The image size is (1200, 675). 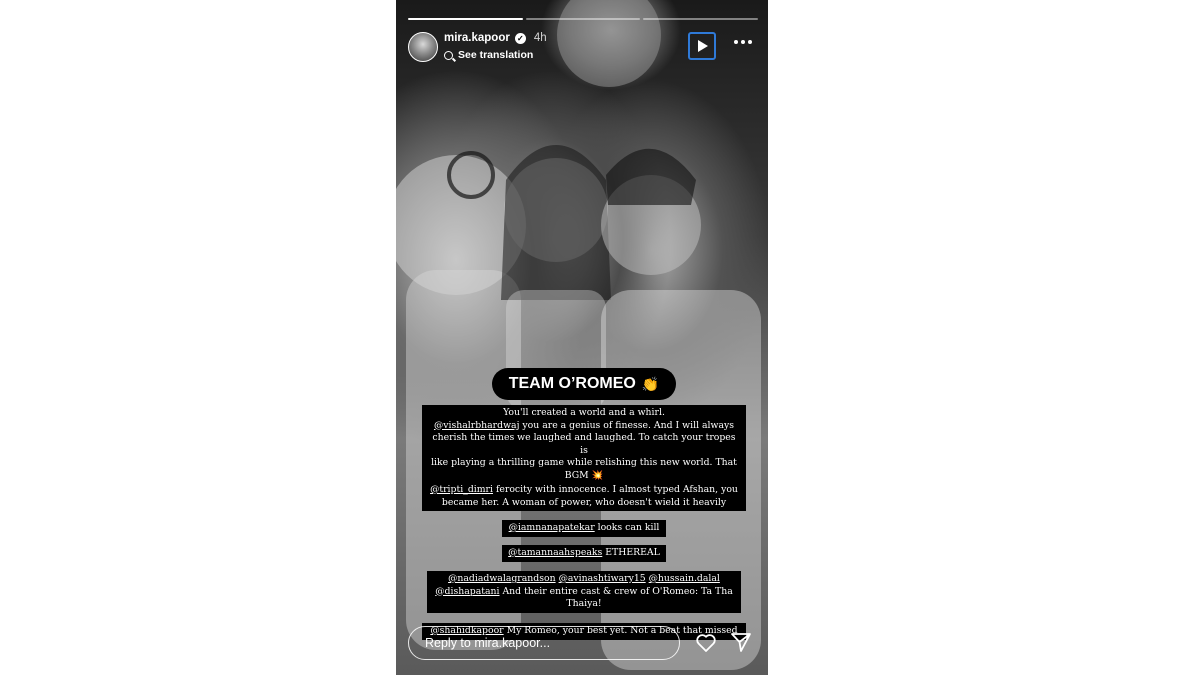 I want to click on play-button, so click(x=702, y=46).